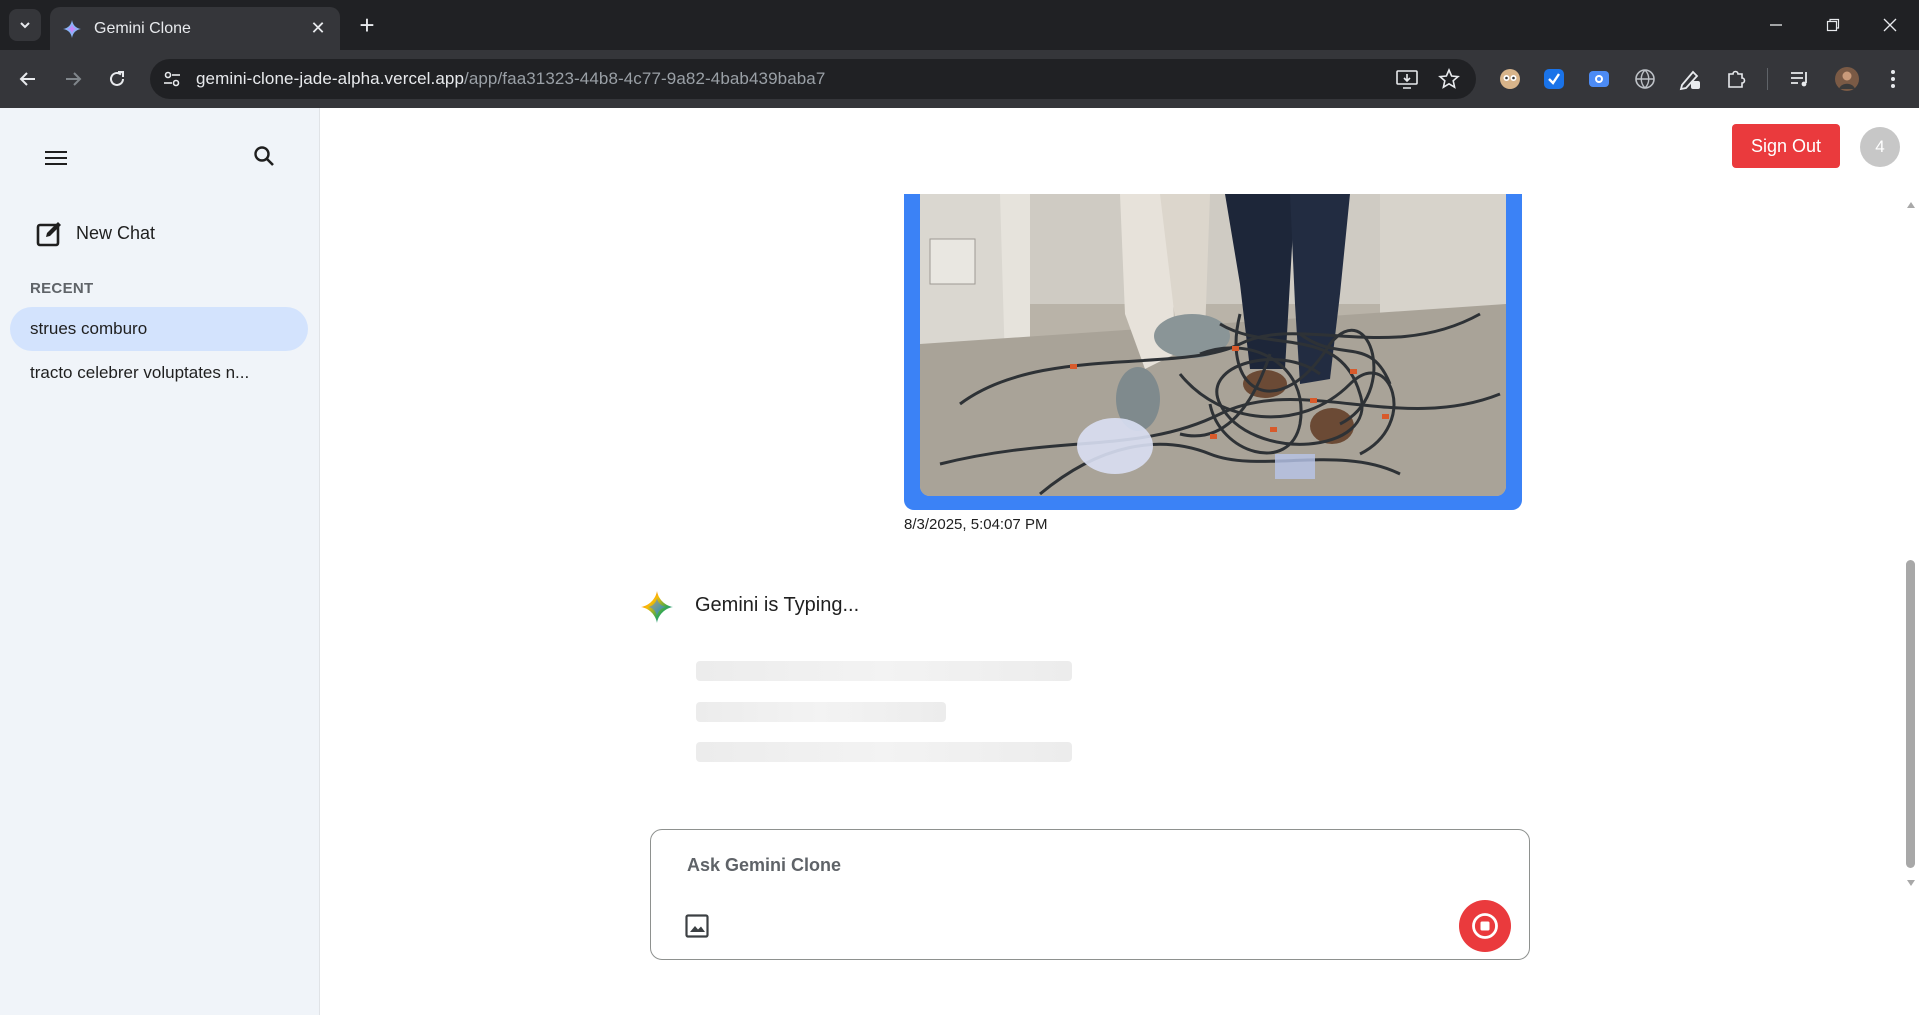 Image resolution: width=1919 pixels, height=1015 pixels. Describe the element at coordinates (1911, 883) in the screenshot. I see `scroll-down-arrow-icon` at that location.